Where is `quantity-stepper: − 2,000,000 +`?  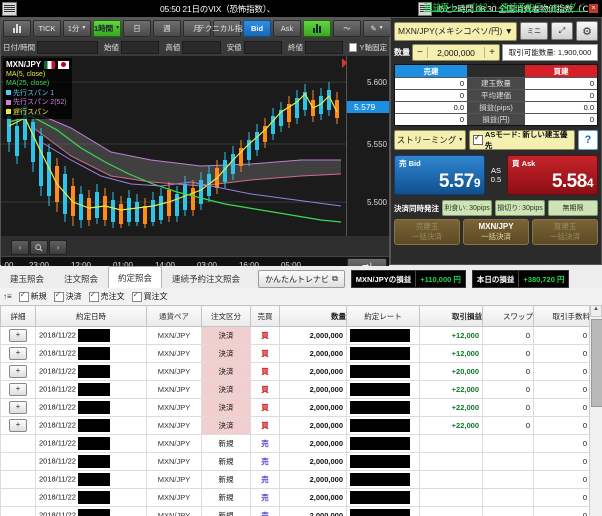
quantity-stepper: − 2,000,000 + is located at coordinates (456, 52).